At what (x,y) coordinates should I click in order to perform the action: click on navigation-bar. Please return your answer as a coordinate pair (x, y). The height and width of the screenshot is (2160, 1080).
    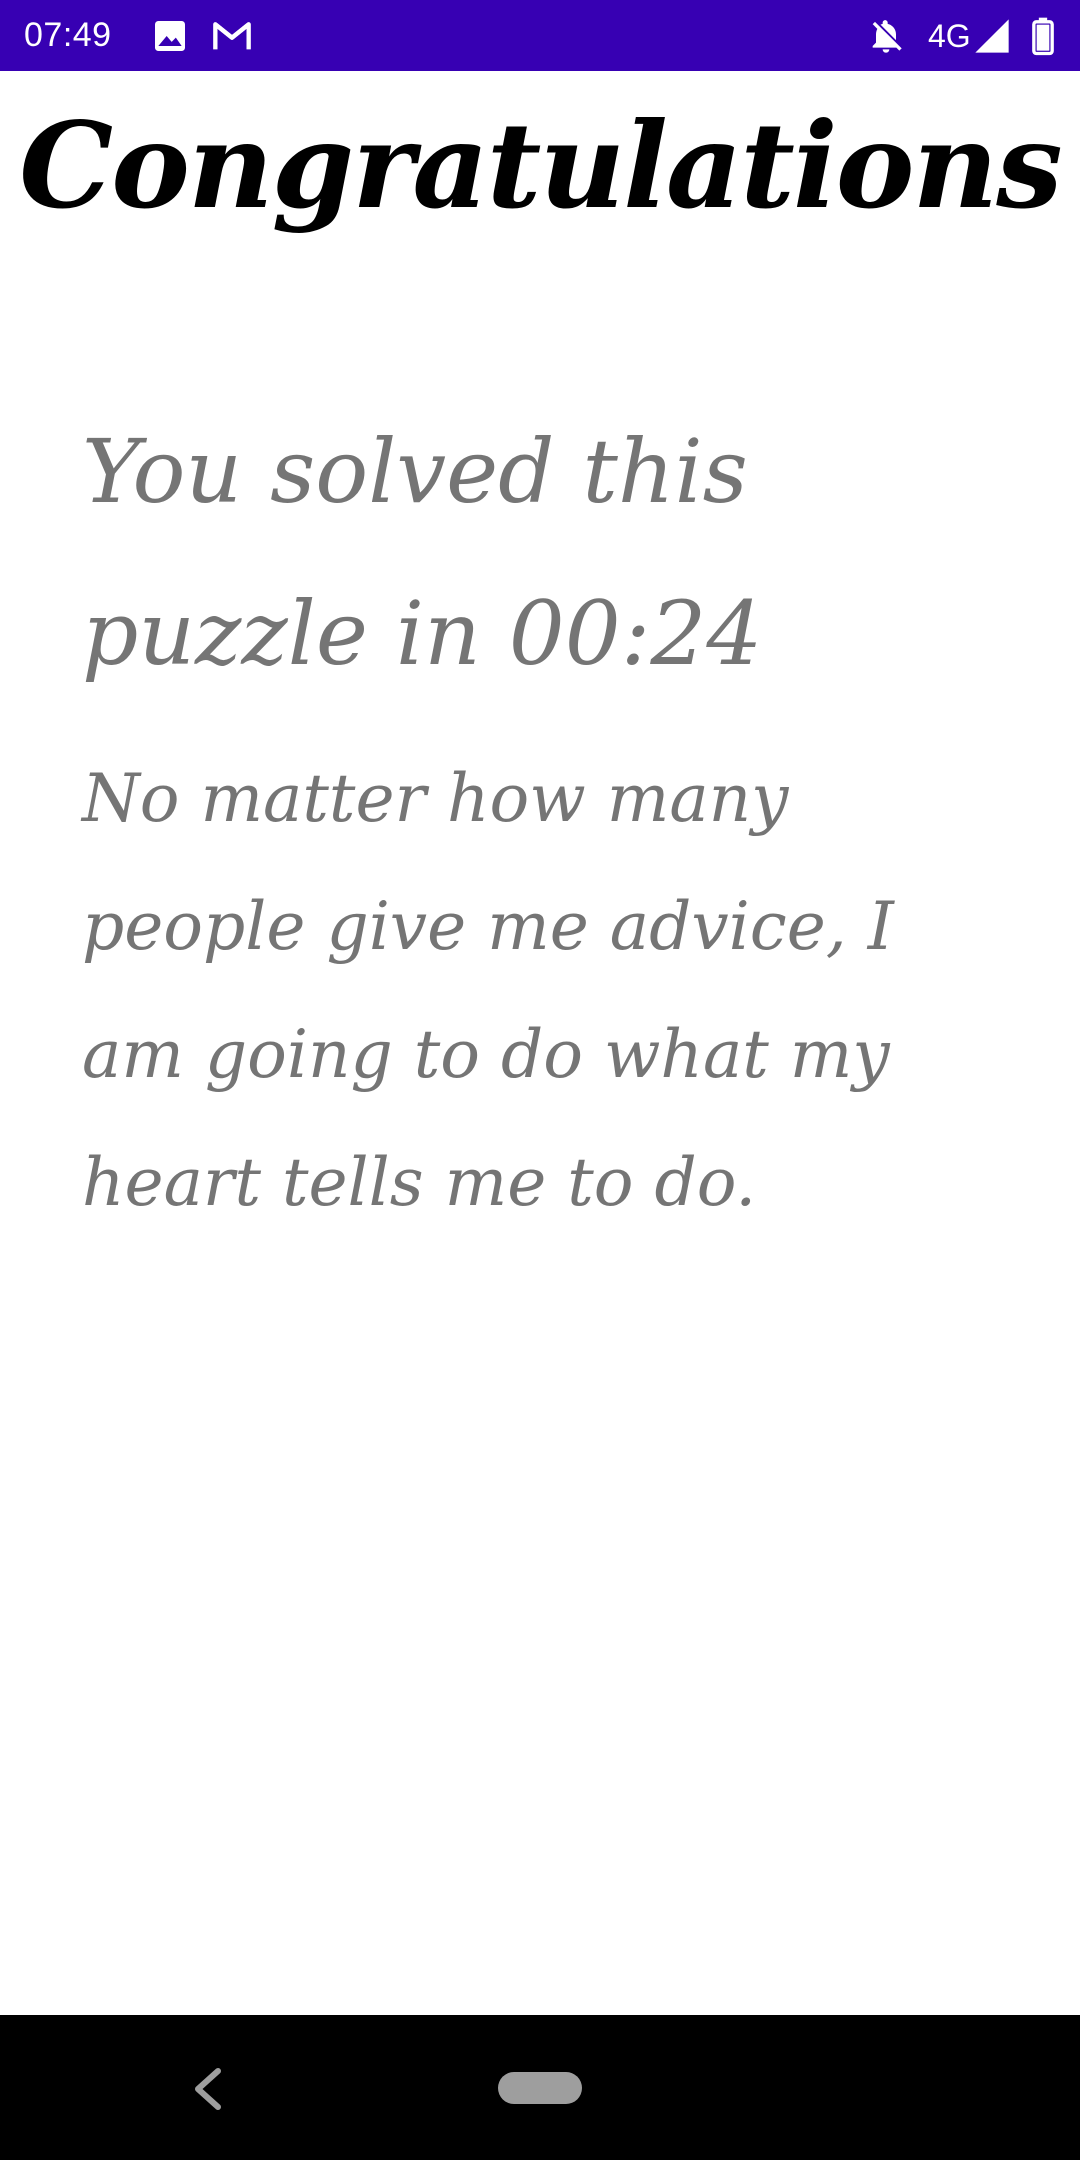
    Looking at the image, I should click on (540, 2087).